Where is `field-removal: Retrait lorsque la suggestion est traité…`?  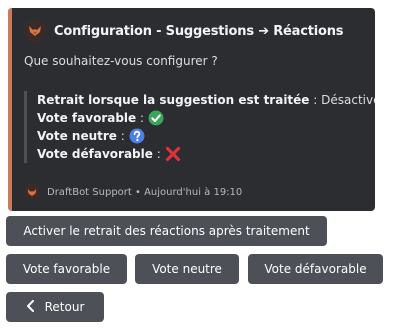 field-removal: Retrait lorsque la suggestion est traité… is located at coordinates (206, 100).